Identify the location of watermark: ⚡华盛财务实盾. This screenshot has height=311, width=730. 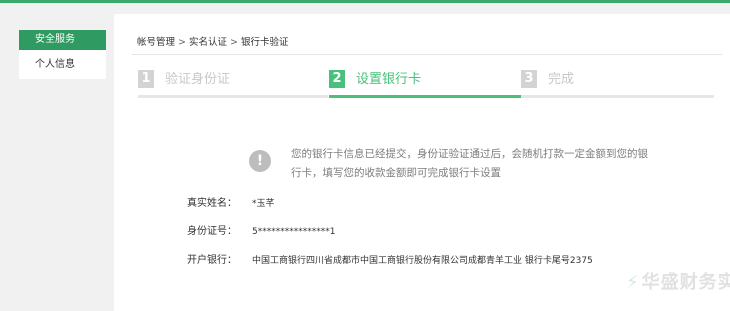
(678, 281).